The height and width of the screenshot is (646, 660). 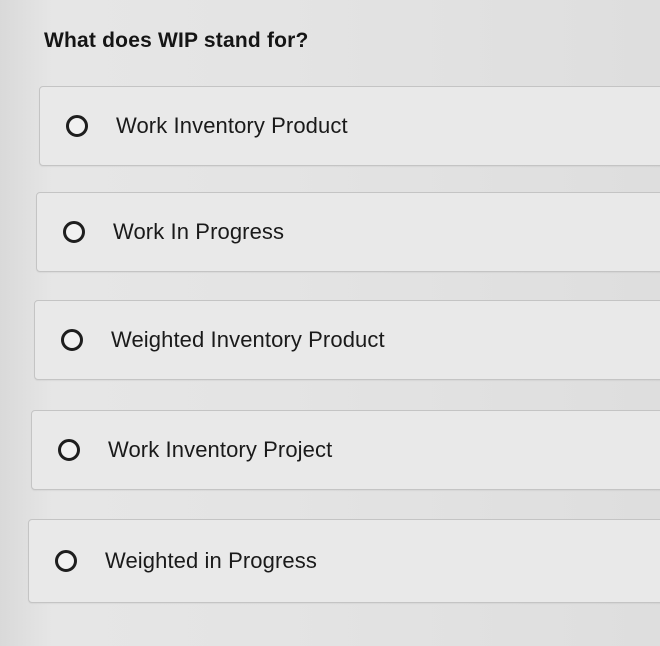 What do you see at coordinates (232, 125) in the screenshot?
I see `answer-option-label: Work Inventory Product` at bounding box center [232, 125].